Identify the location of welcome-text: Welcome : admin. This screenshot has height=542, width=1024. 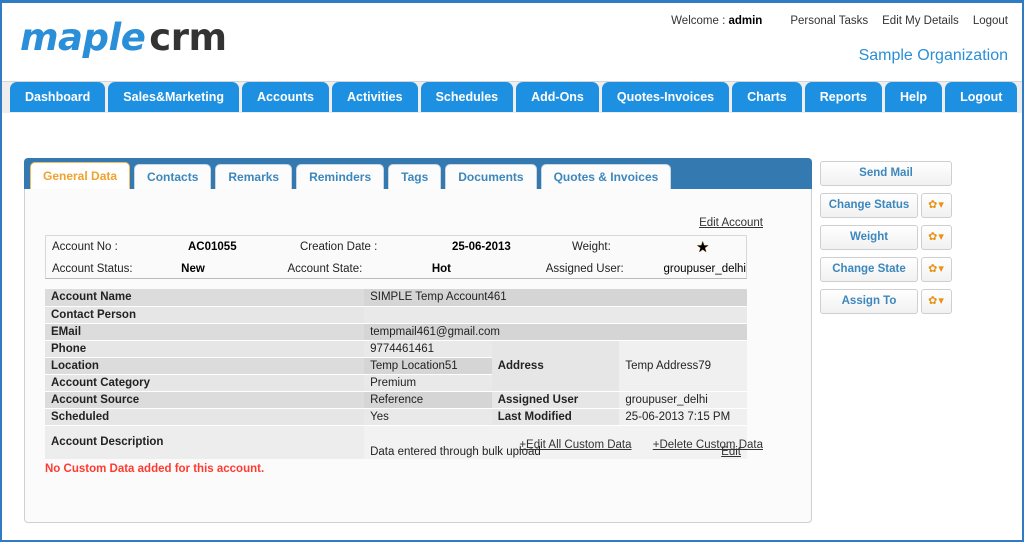
(716, 21).